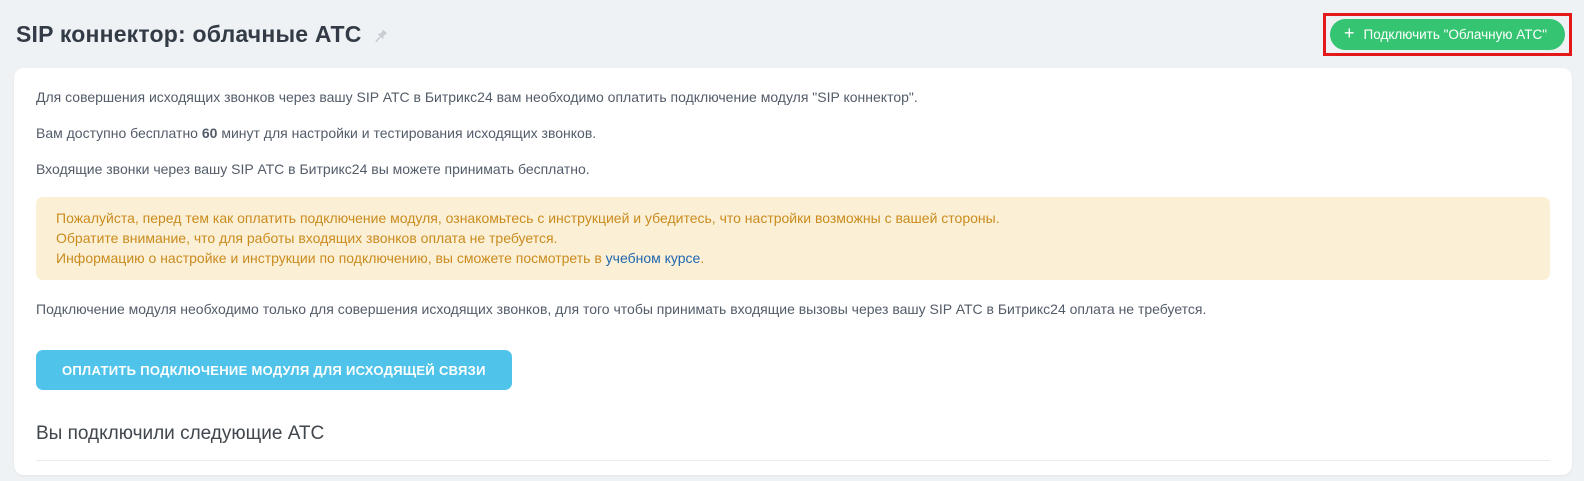  Describe the element at coordinates (702, 258) in the screenshot. I see `warning-course-text-after: .` at that location.